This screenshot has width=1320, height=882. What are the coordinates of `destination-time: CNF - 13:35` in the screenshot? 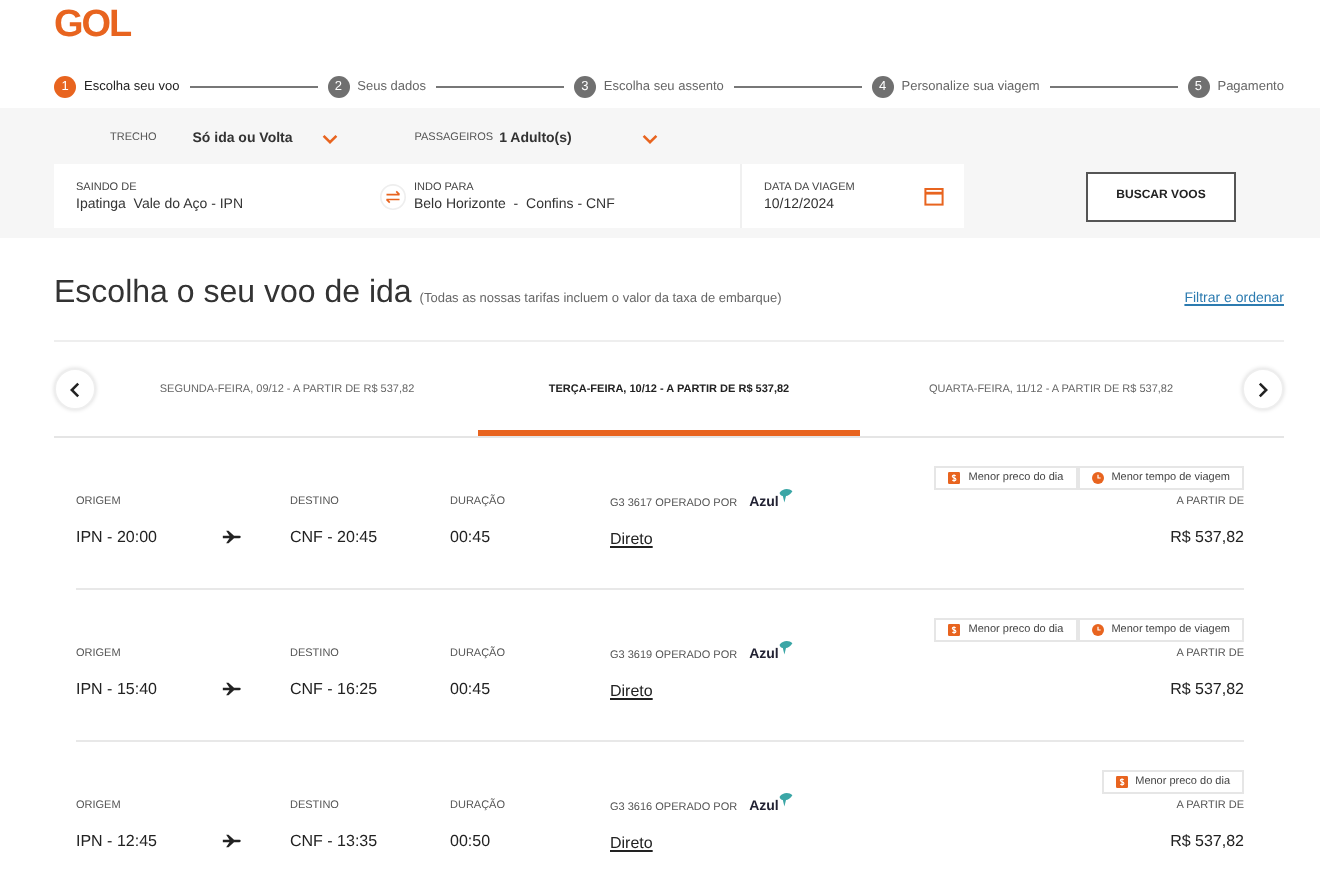 It's located at (335, 841).